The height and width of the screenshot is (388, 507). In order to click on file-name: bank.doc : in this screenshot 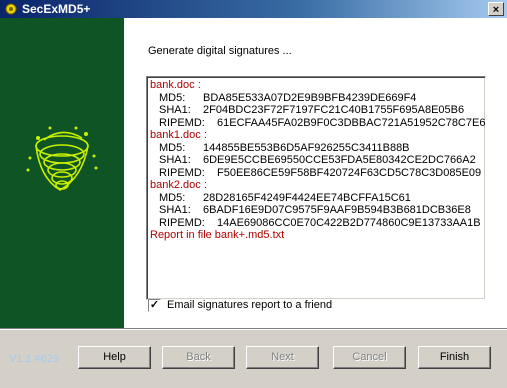, I will do `click(175, 85)`.